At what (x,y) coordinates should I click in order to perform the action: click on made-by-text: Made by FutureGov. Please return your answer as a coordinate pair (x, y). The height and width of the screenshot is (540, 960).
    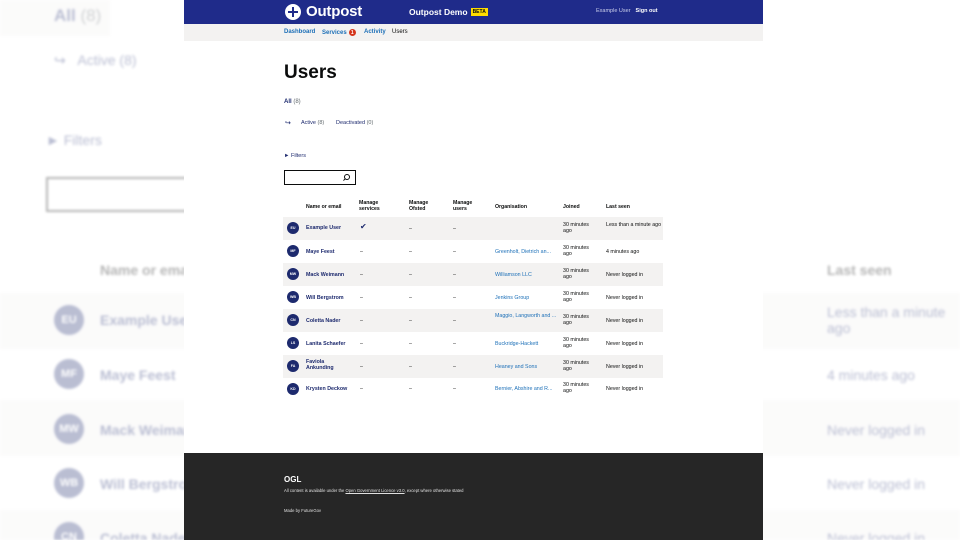
    Looking at the image, I should click on (303, 510).